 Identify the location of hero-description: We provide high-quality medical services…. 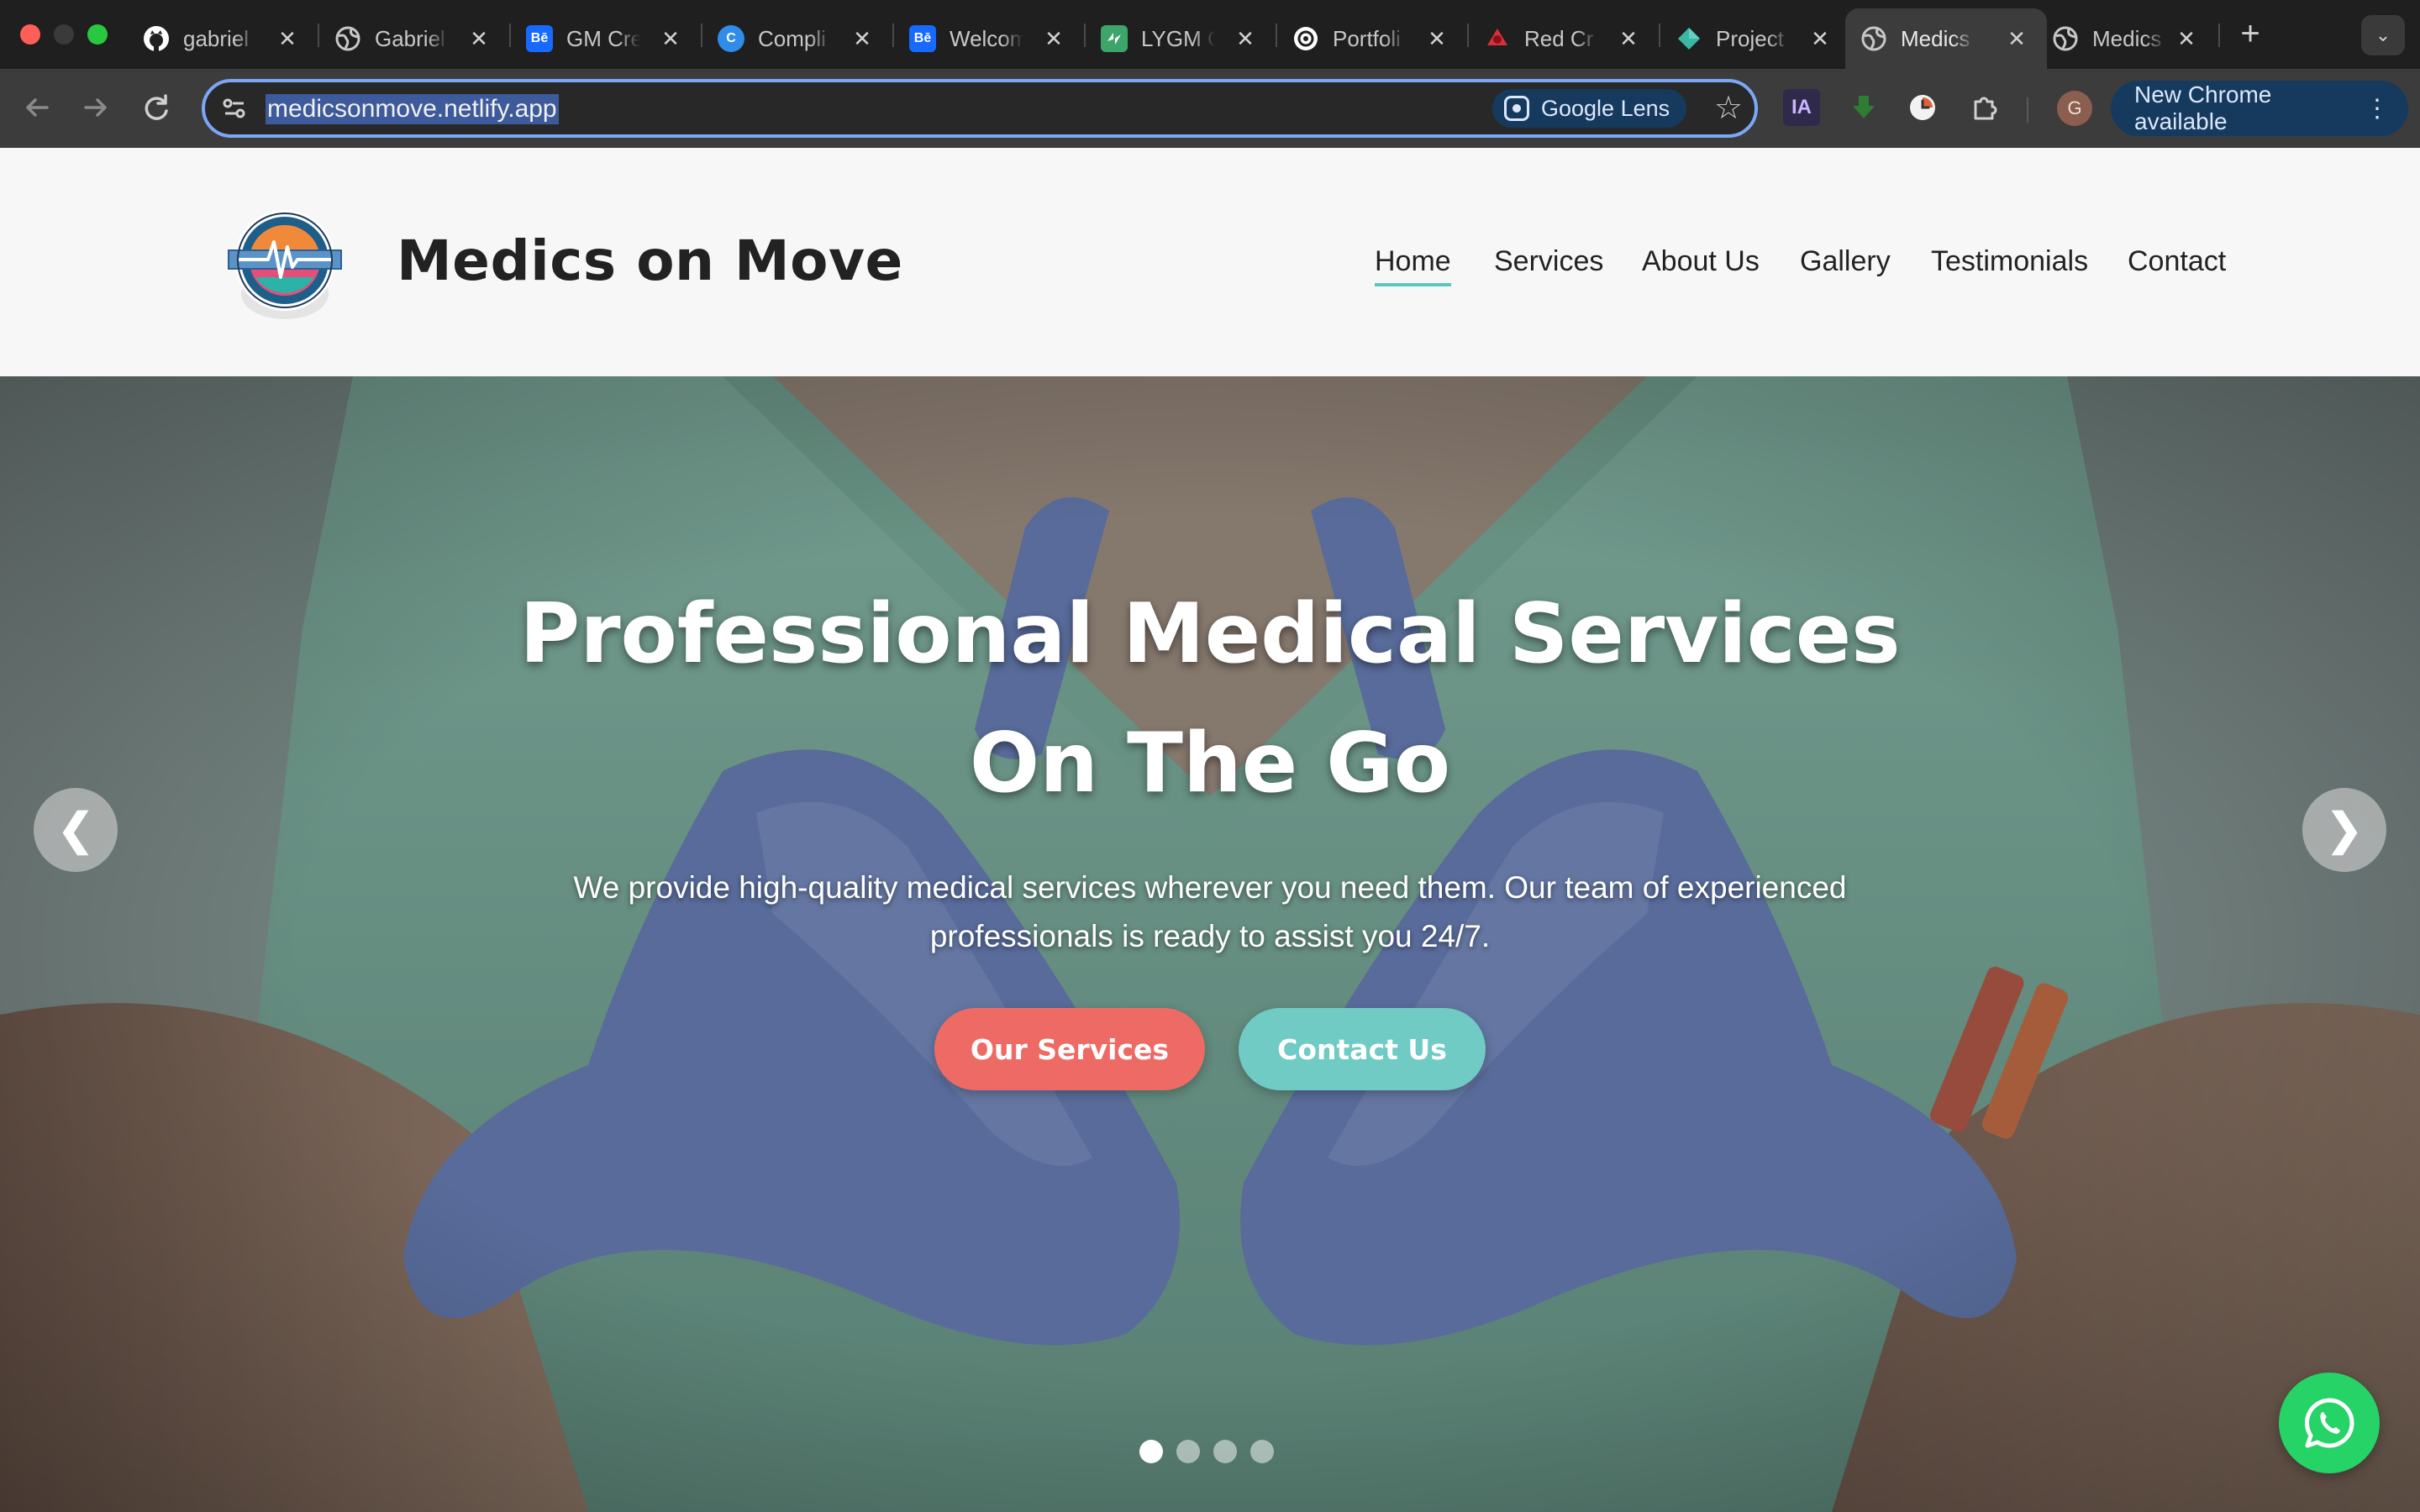
(1210, 911).